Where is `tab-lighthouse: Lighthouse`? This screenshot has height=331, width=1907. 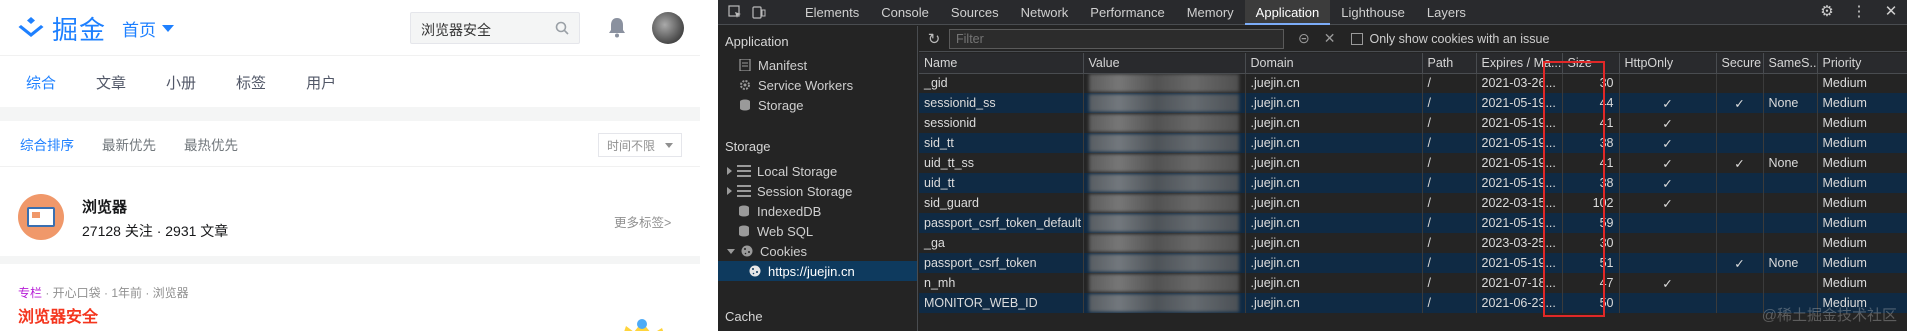
tab-lighthouse: Lighthouse is located at coordinates (1373, 12).